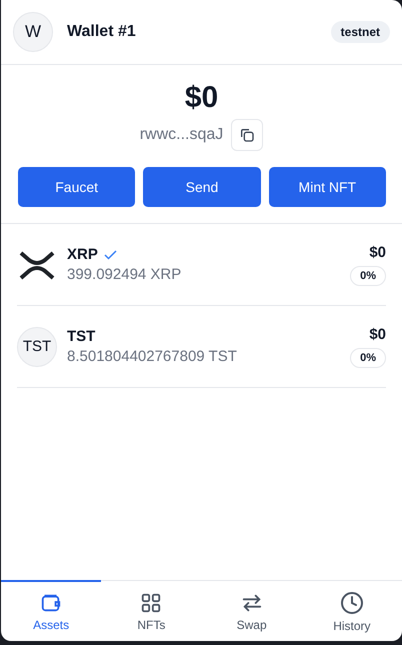 The height and width of the screenshot is (645, 402). I want to click on action-button: Mint NFT, so click(327, 187).